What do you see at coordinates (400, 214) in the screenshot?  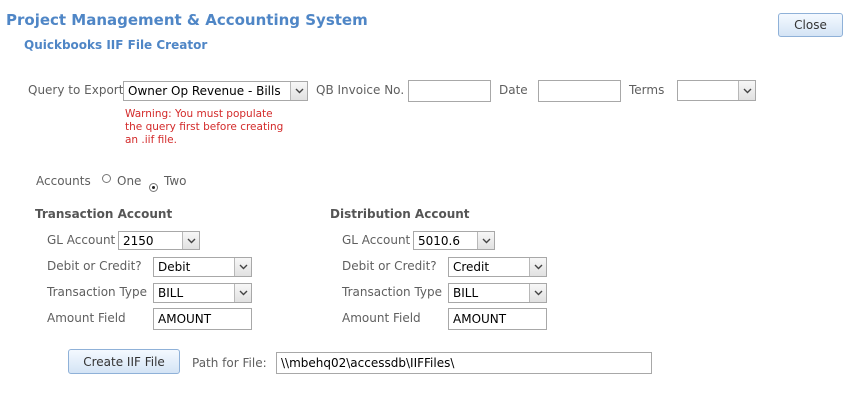 I see `distribution-heading: Distribution Account` at bounding box center [400, 214].